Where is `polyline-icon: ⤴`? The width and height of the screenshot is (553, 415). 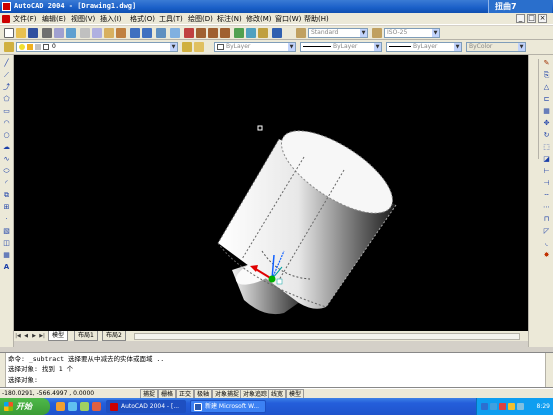 polyline-icon: ⤴ is located at coordinates (6, 87).